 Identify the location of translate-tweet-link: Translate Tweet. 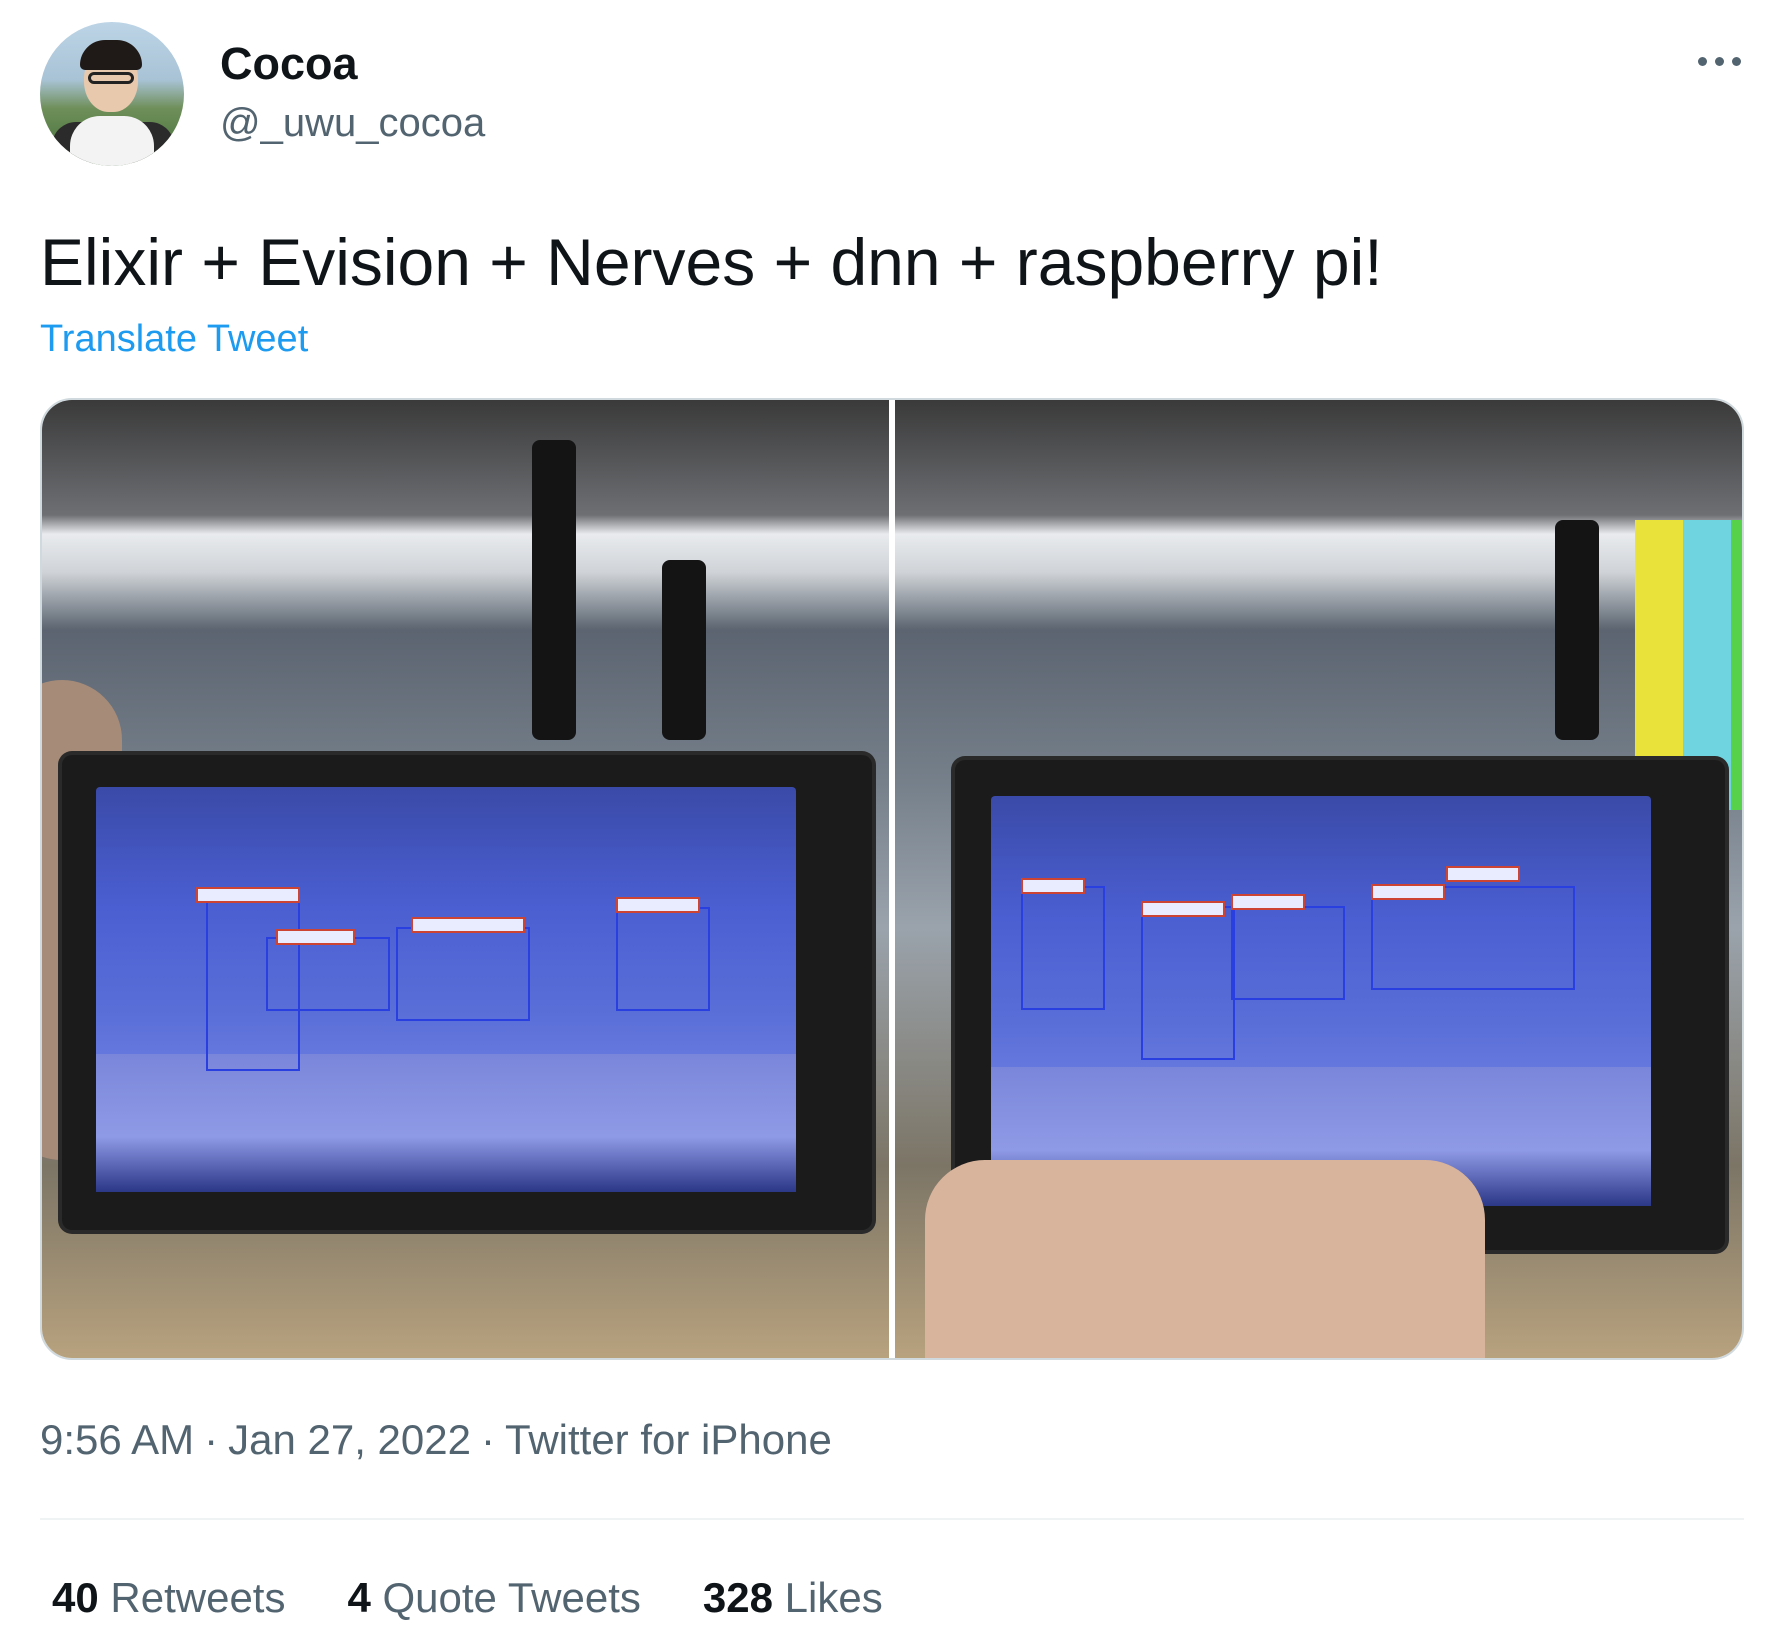
(174, 339).